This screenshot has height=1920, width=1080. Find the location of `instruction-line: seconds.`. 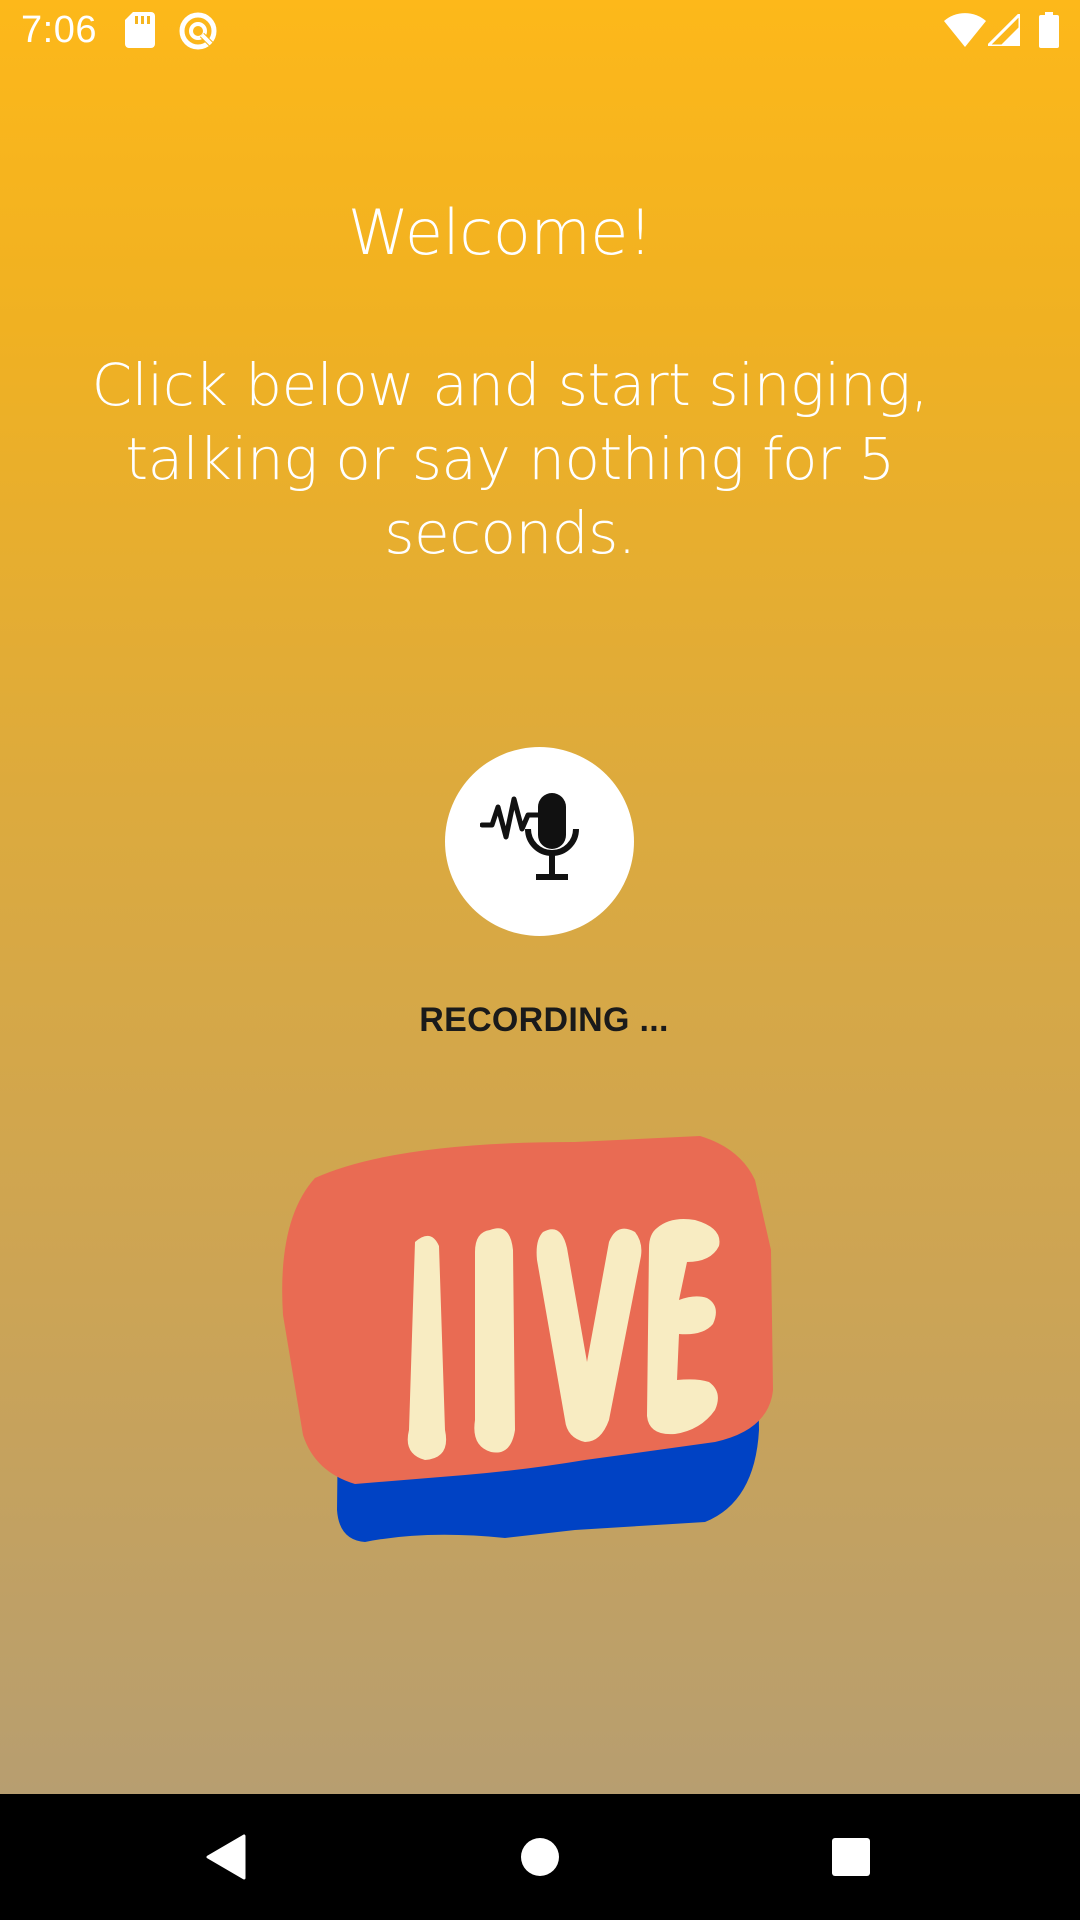

instruction-line: seconds. is located at coordinates (510, 533).